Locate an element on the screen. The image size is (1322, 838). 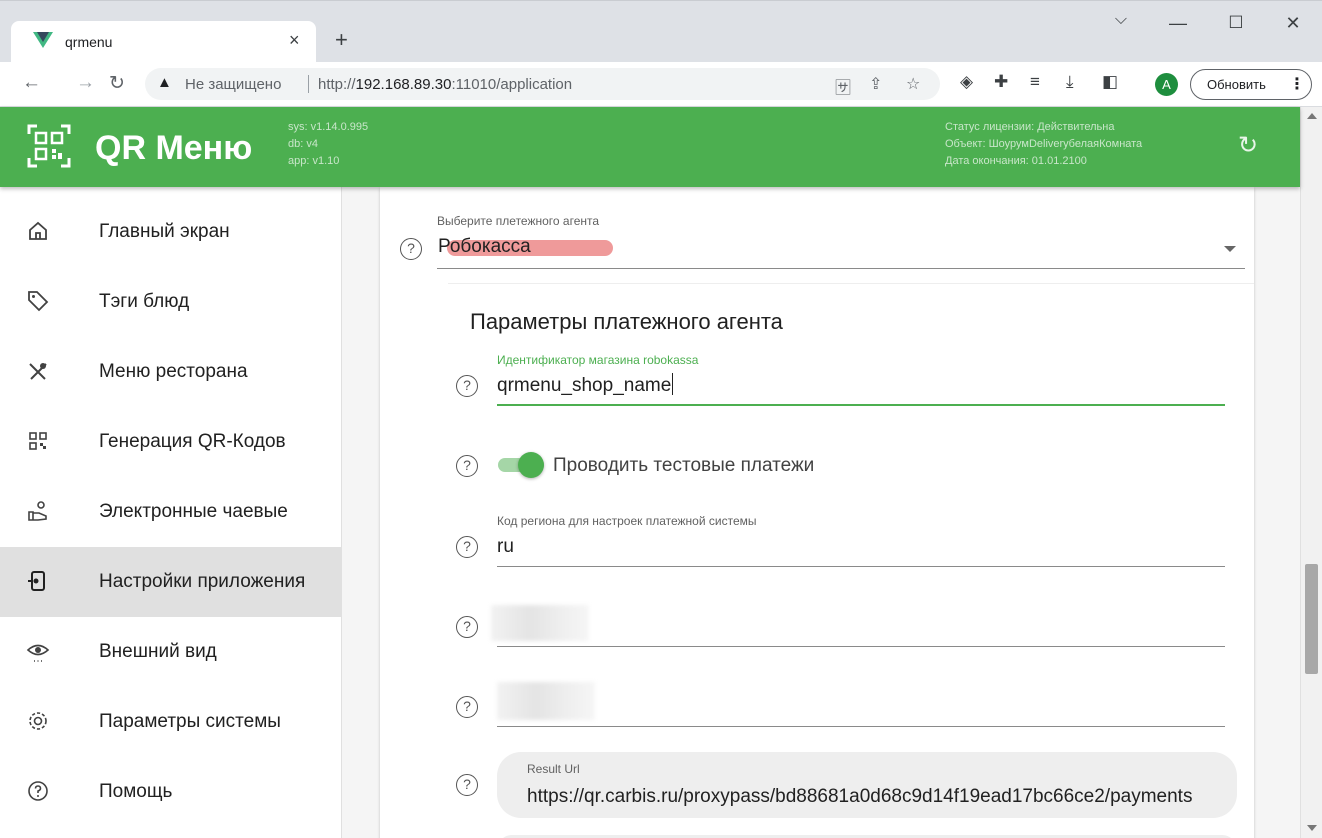
menu-dots-icon: ⋮ is located at coordinates (1297, 84).